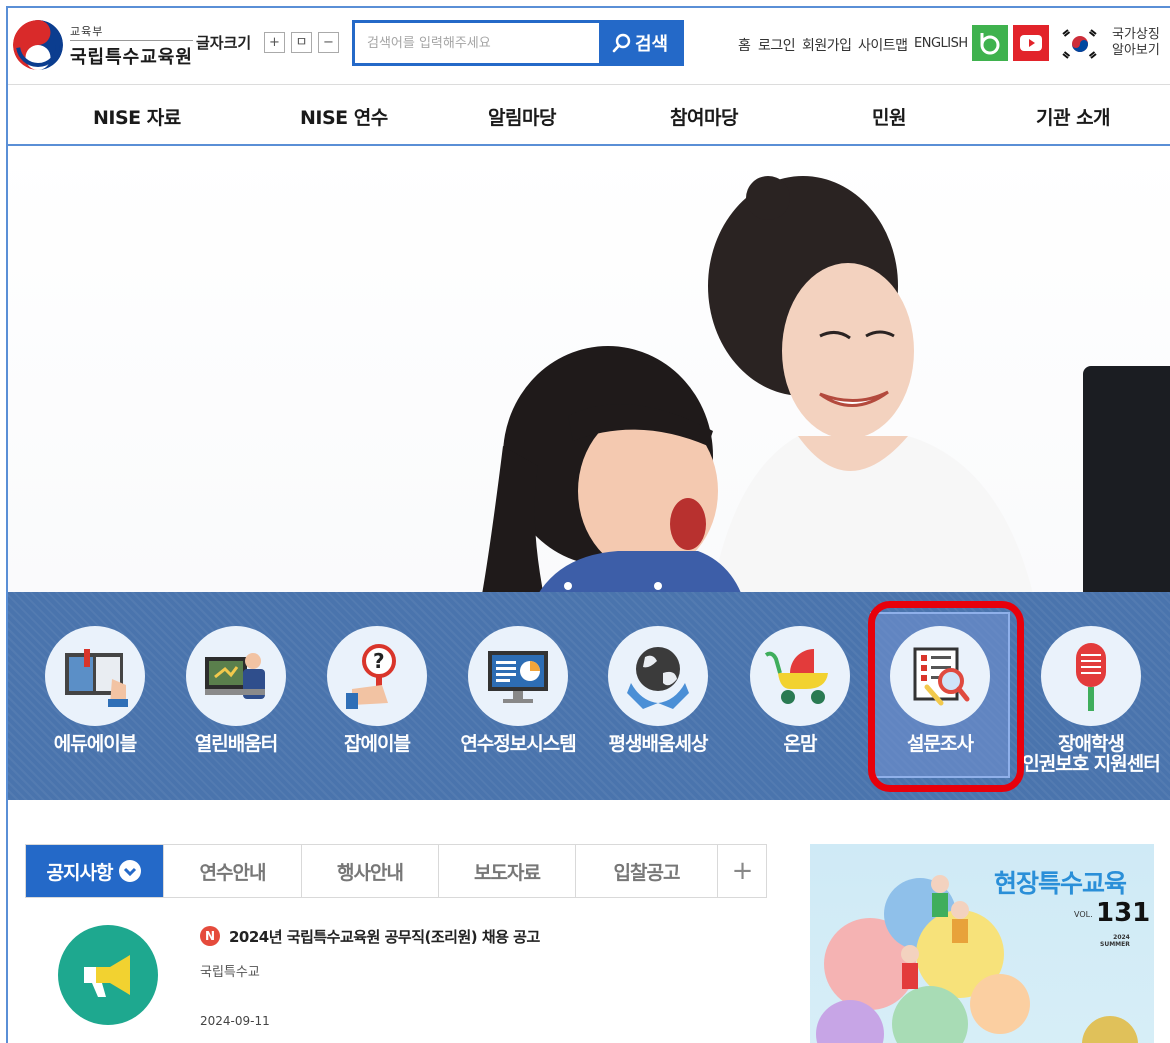 This screenshot has width=1170, height=1043. Describe the element at coordinates (1121, 937) in the screenshot. I see `banner-year: 2024` at that location.